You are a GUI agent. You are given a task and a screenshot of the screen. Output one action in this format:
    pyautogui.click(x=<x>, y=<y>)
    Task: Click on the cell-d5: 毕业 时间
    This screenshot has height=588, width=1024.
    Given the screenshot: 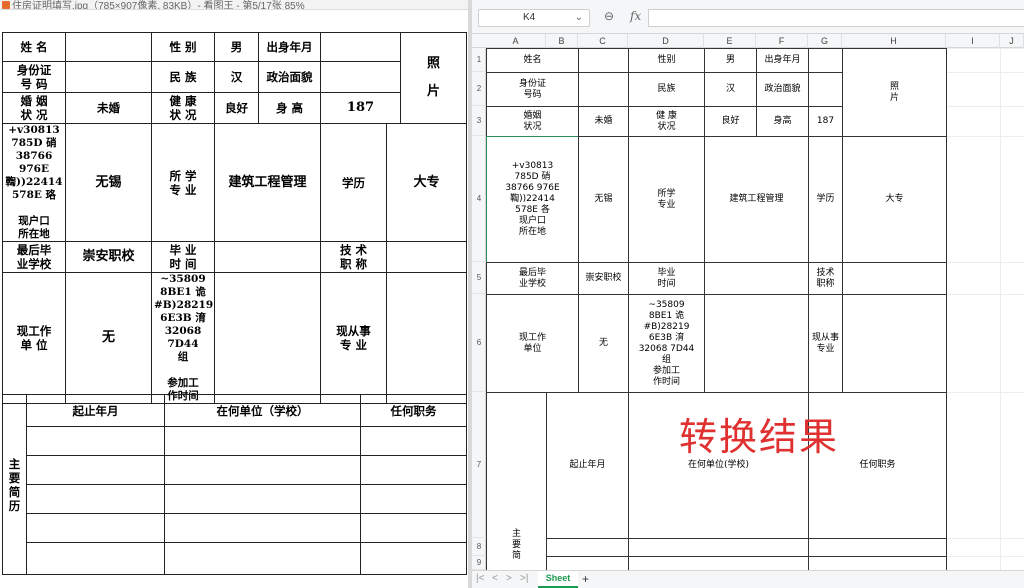 What is the action you would take?
    pyautogui.click(x=666, y=278)
    